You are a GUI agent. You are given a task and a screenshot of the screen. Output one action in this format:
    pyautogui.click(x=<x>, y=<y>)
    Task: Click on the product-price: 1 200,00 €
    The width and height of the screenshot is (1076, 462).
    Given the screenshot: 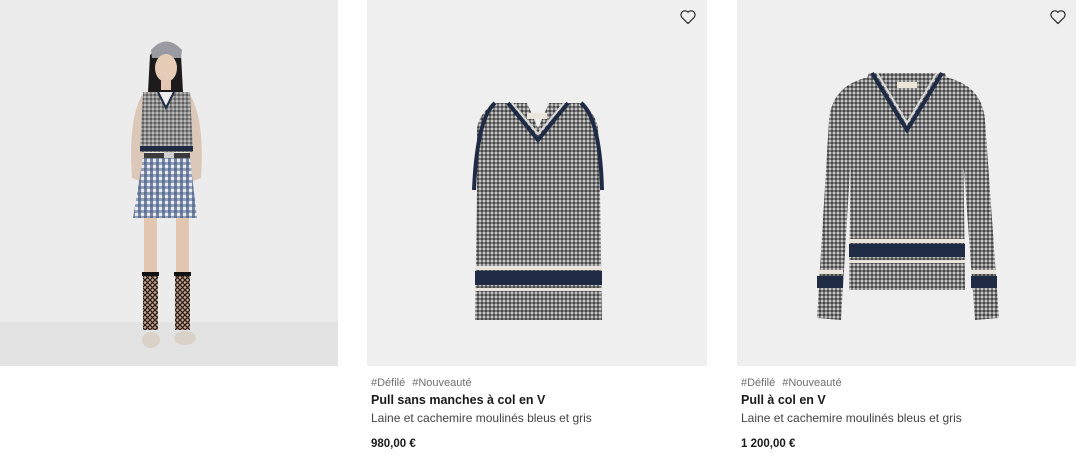 What is the action you would take?
    pyautogui.click(x=768, y=444)
    